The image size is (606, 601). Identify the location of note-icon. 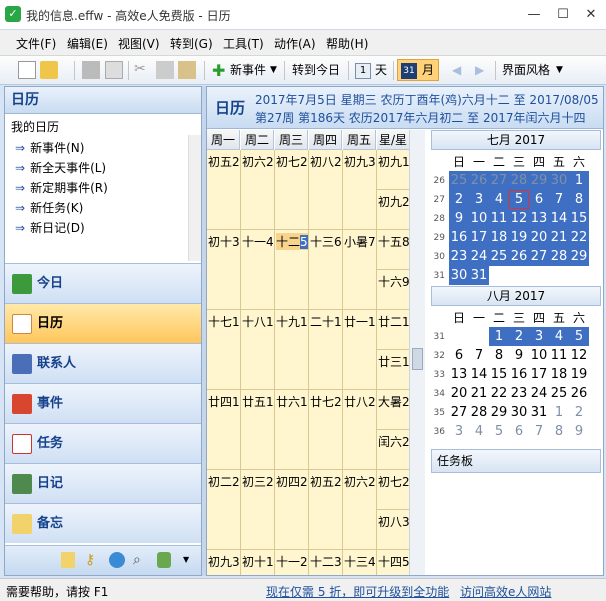
(68, 560).